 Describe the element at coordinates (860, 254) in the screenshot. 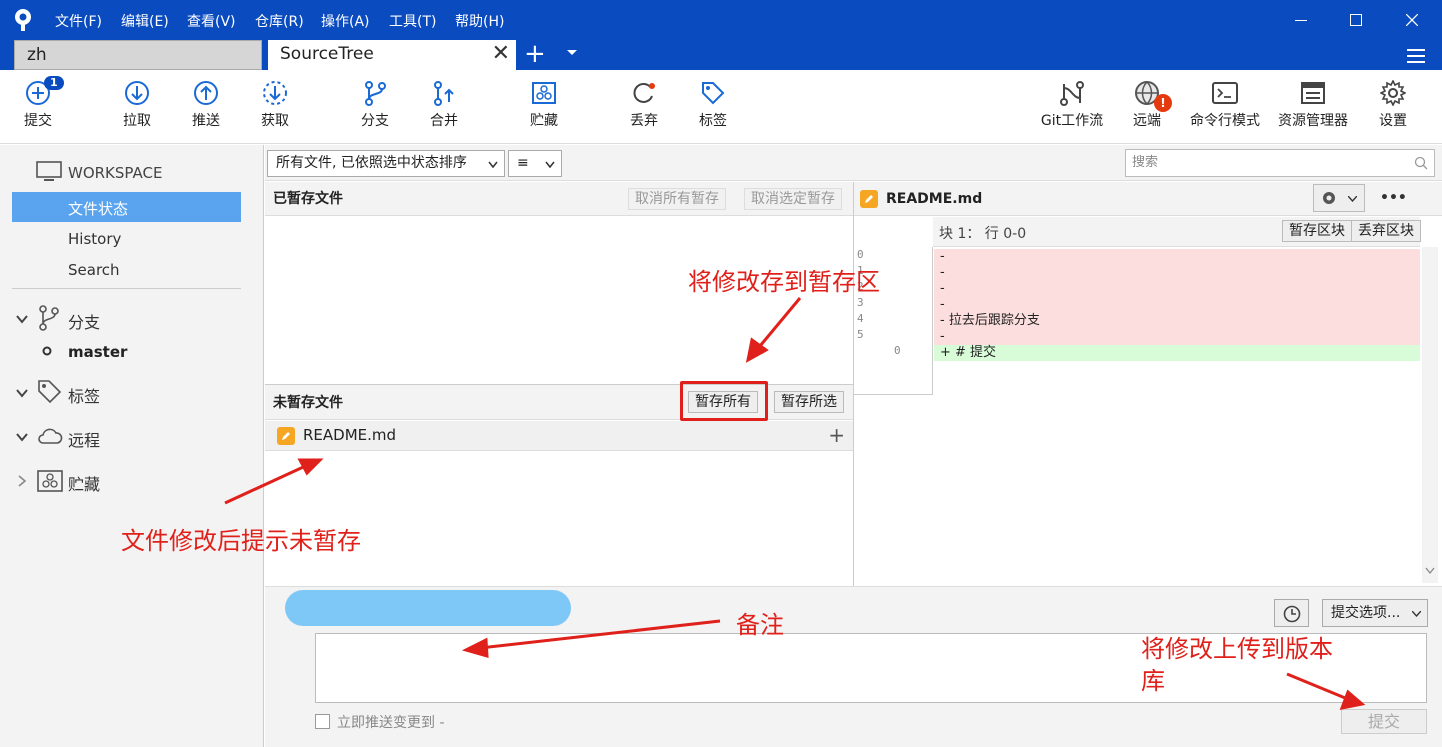

I see `old-line-number: 0` at that location.